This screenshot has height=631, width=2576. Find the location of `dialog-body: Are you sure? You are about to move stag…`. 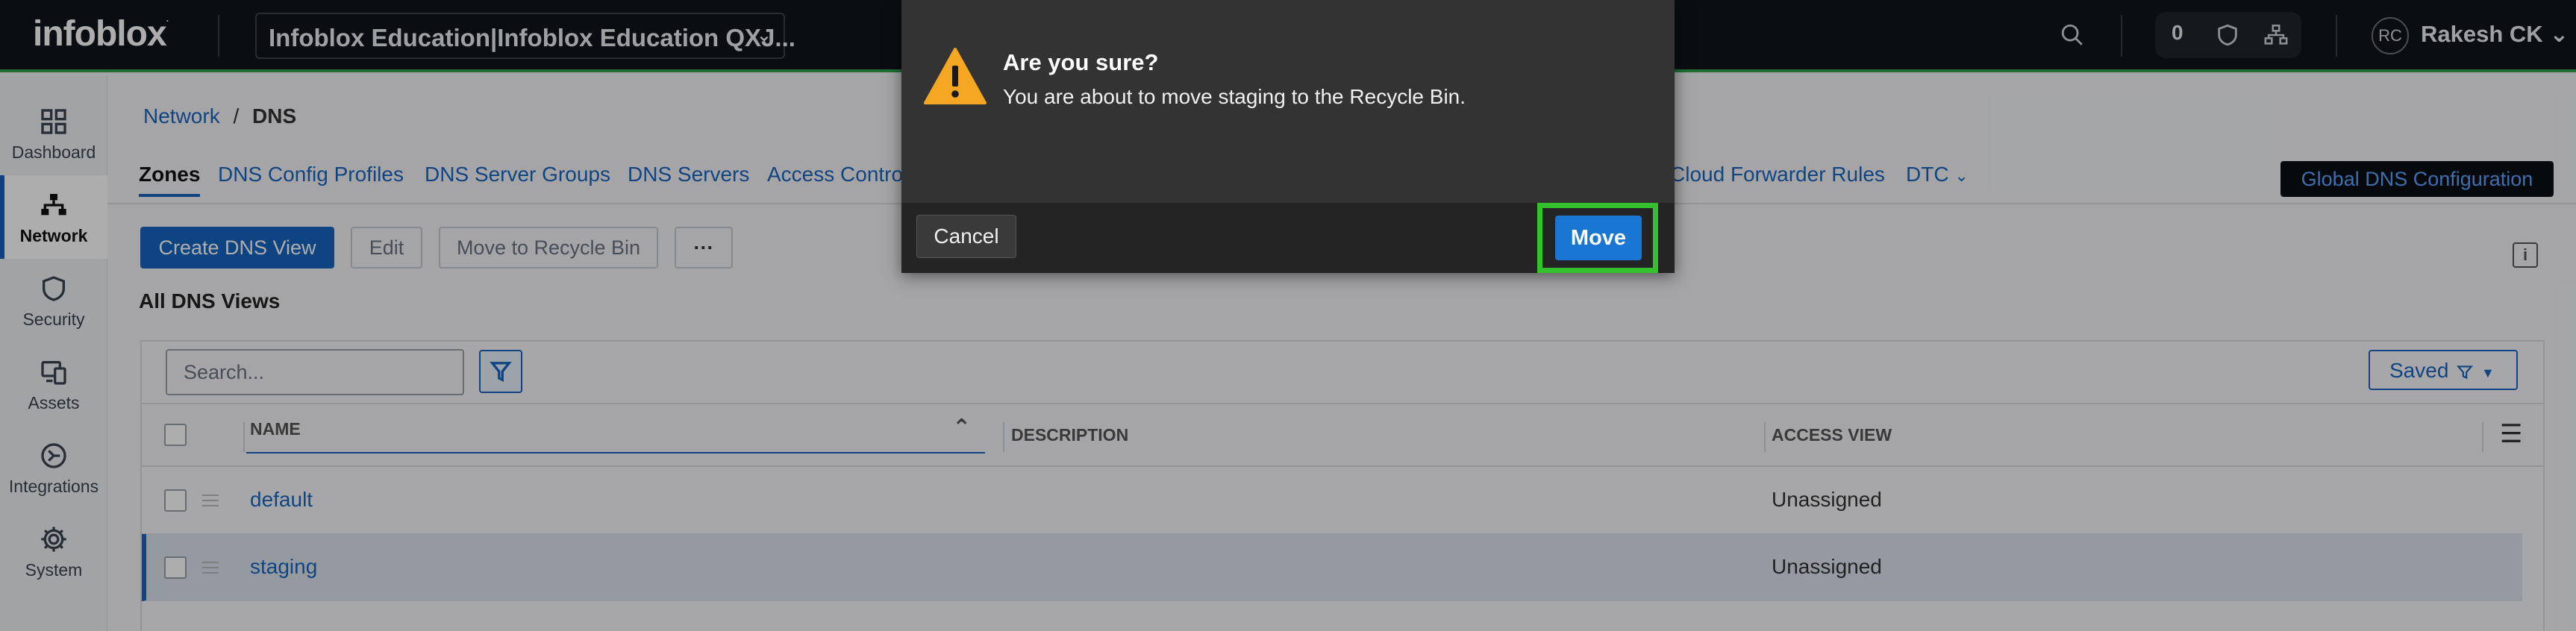

dialog-body: Are you sure? You are about to move stag… is located at coordinates (1288, 101).